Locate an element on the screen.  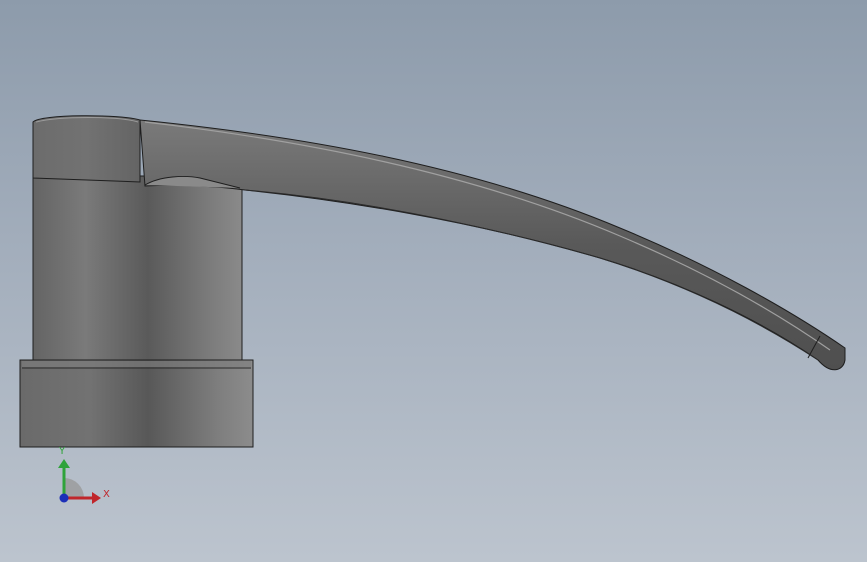
x-axis-arrowhead-icon is located at coordinates (96, 498).